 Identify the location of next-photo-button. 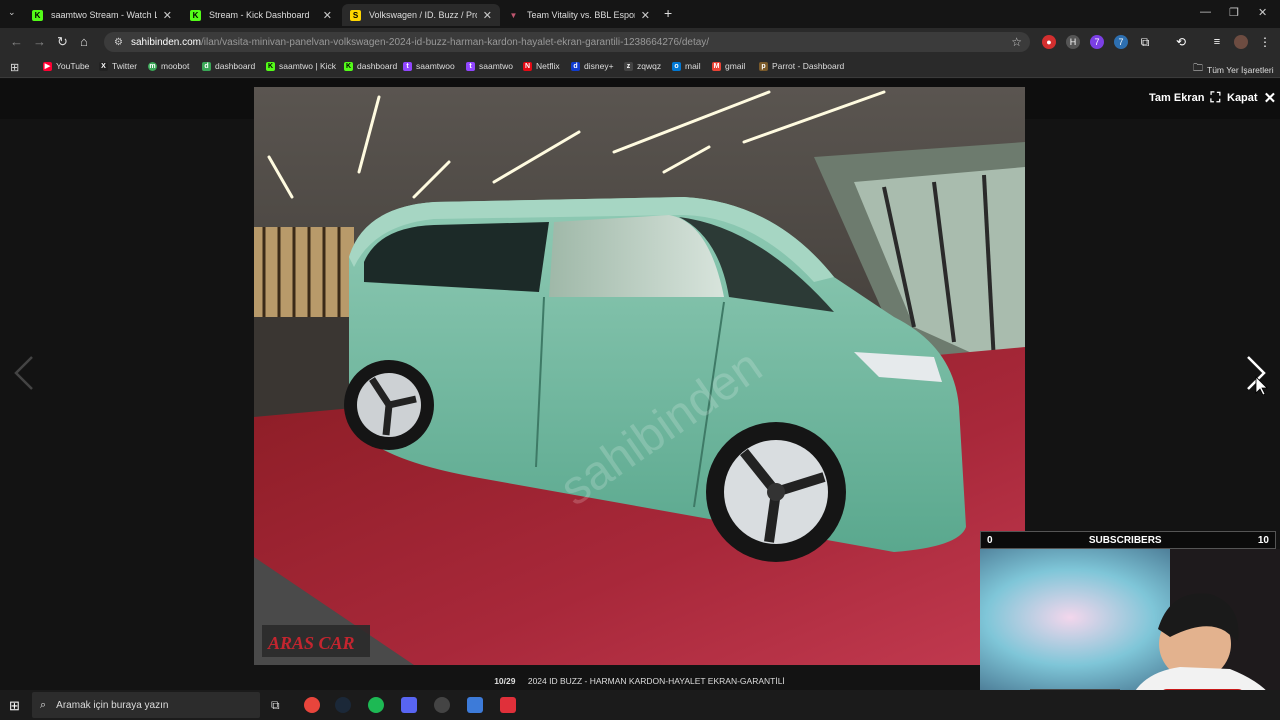
(1257, 377).